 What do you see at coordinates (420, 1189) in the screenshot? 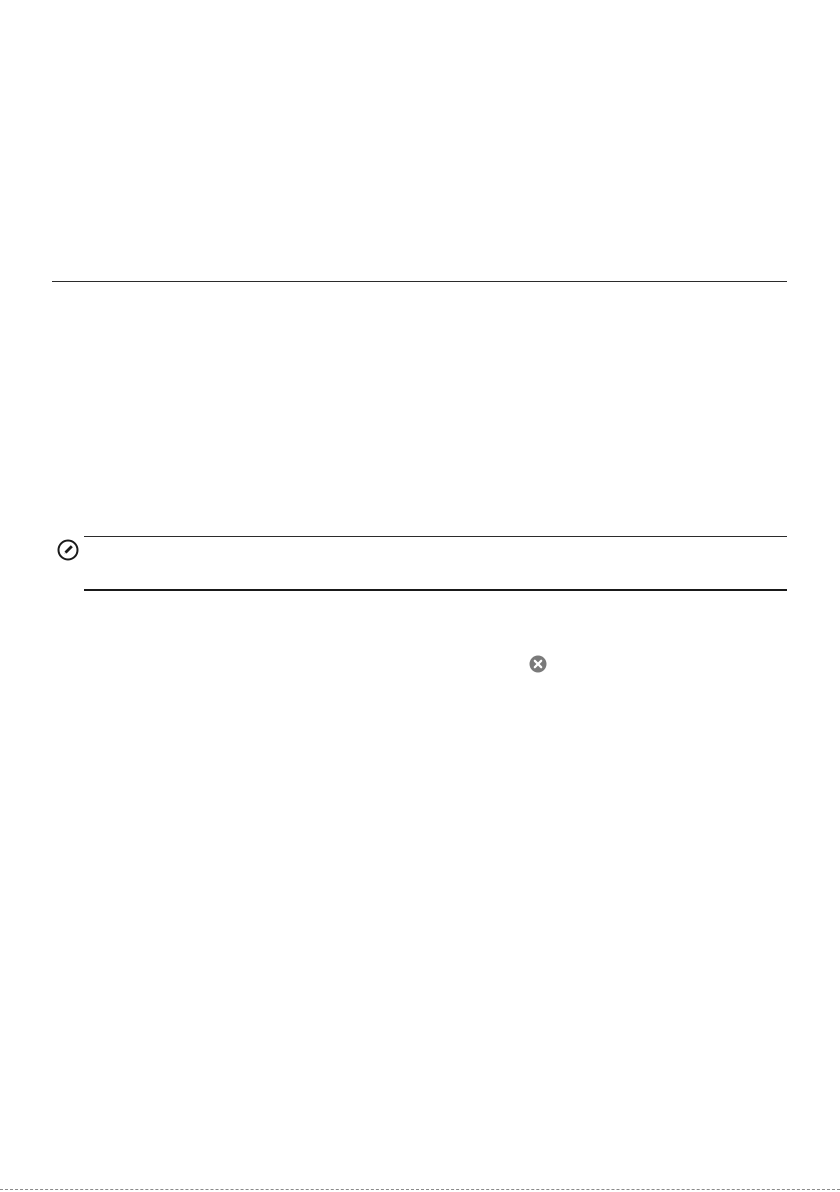
I see `page-bottom-edge` at bounding box center [420, 1189].